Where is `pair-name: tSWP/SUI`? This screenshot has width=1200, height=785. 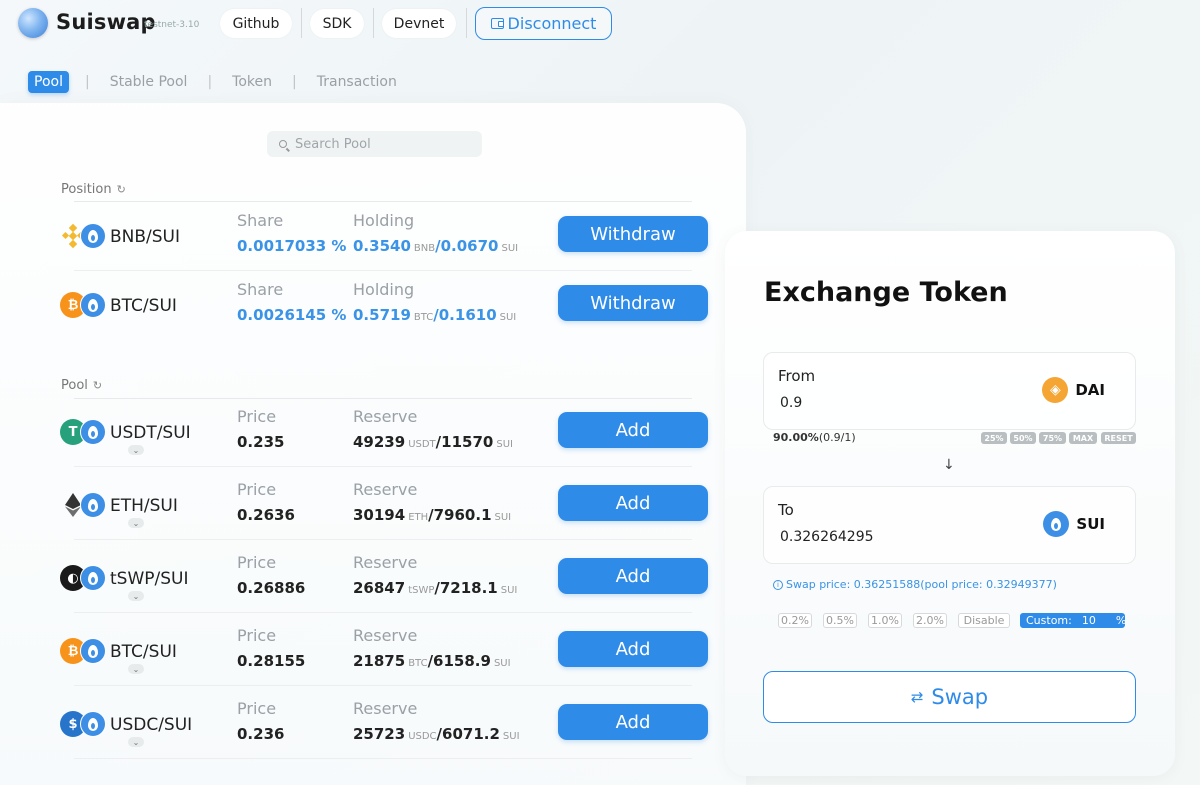
pair-name: tSWP/SUI is located at coordinates (149, 579).